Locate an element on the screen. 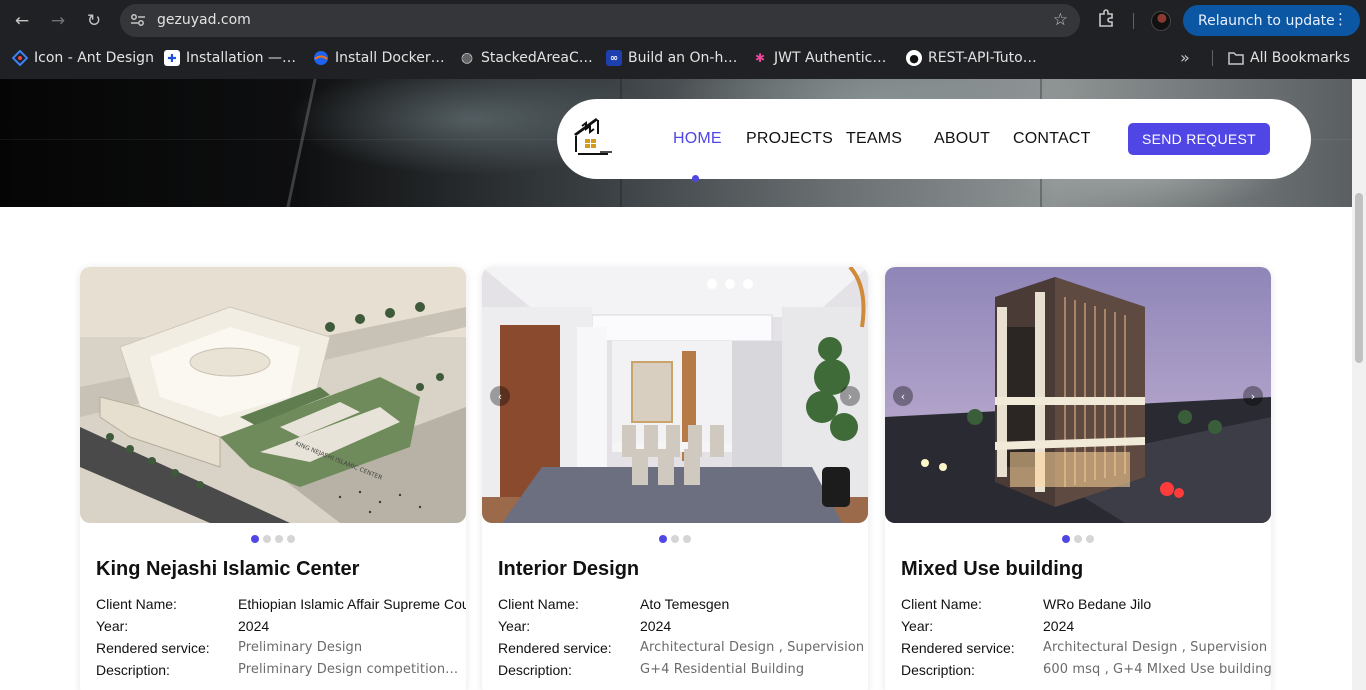  nav-projects: PROJECTS is located at coordinates (789, 139).